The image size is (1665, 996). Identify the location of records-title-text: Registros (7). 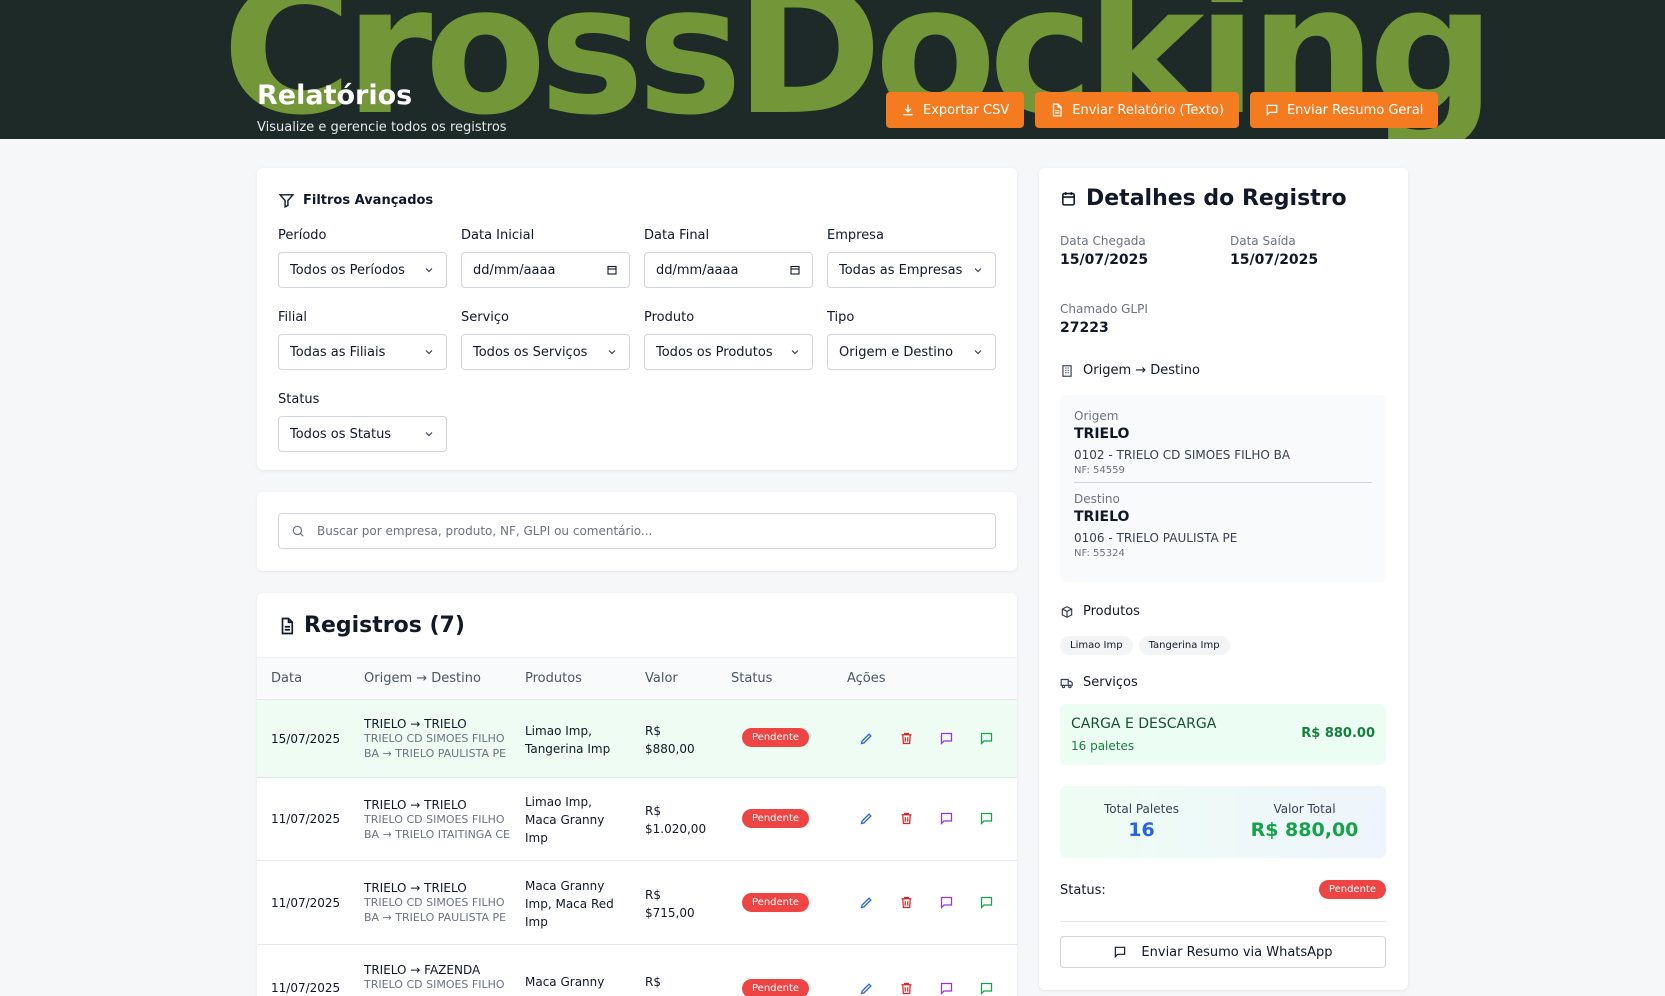
(384, 625).